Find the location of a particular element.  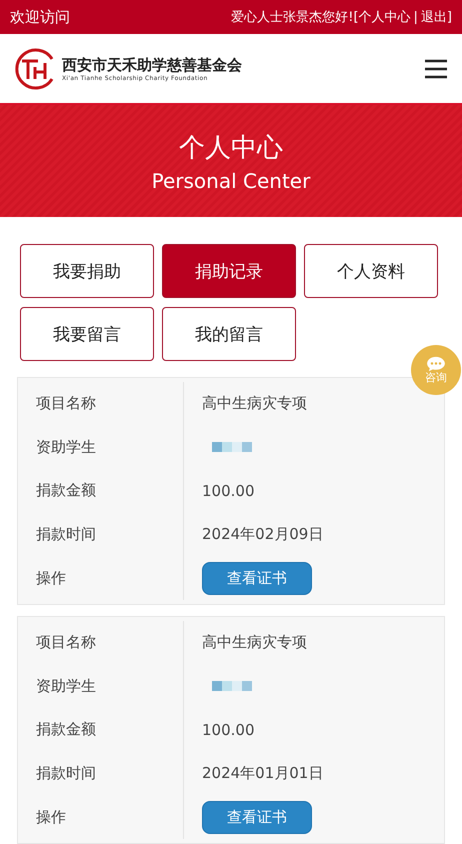

banner-subtitle: Personal Center is located at coordinates (231, 180).